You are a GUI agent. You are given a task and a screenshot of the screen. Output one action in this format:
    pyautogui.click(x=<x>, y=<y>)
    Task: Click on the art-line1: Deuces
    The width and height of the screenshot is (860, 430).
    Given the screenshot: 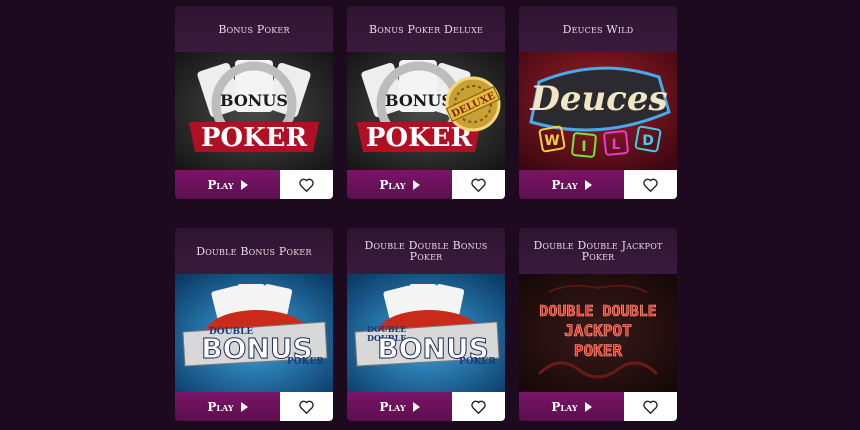 What is the action you would take?
    pyautogui.click(x=598, y=99)
    